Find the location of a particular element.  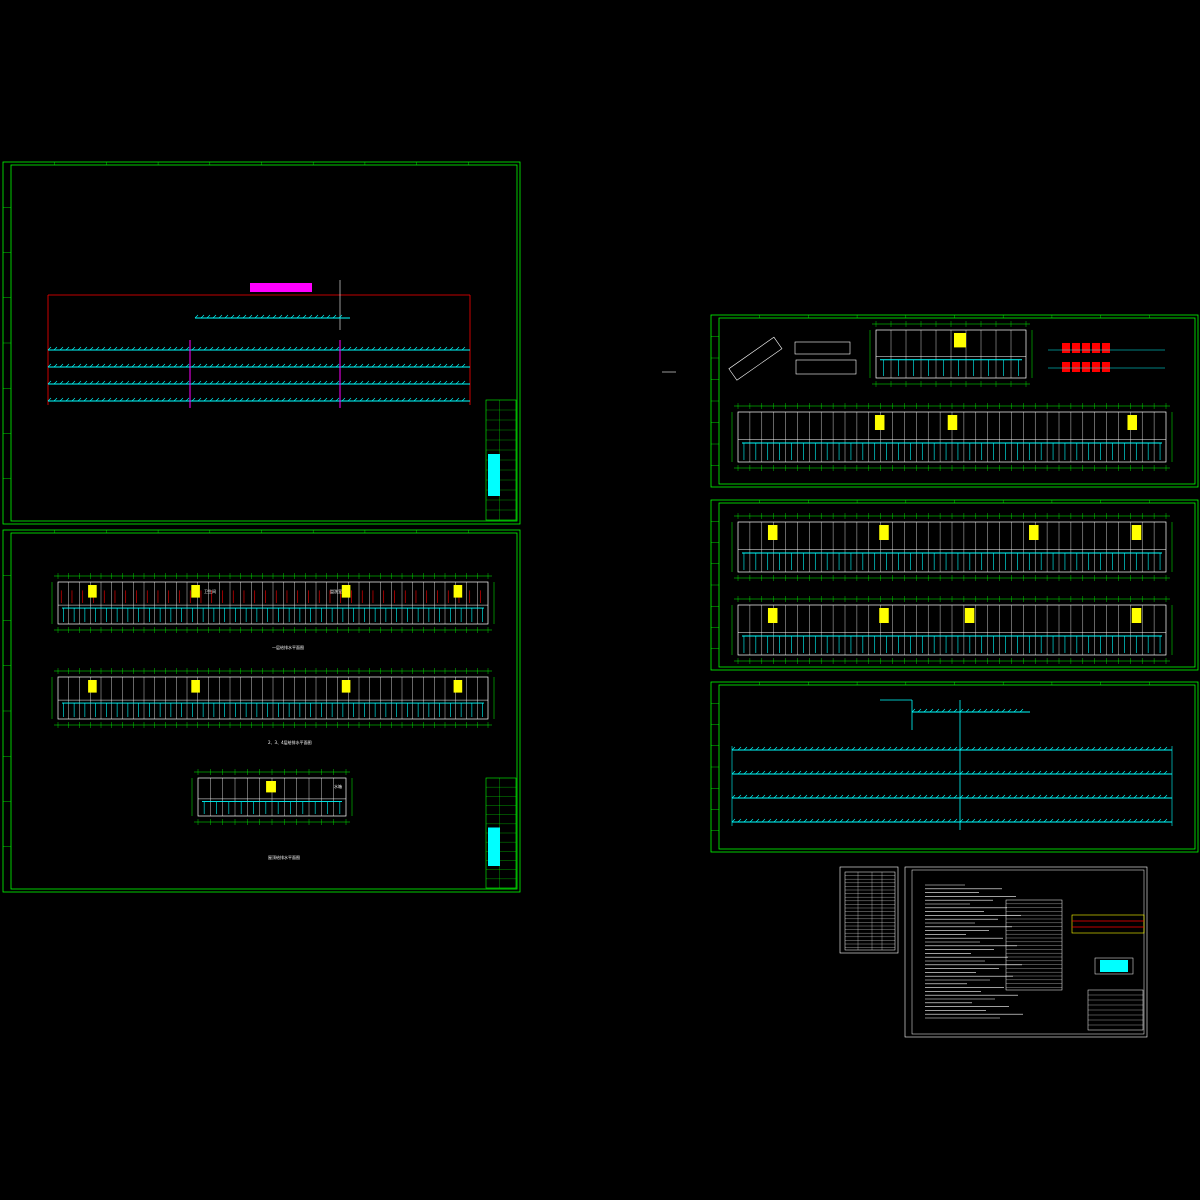

plan-label-upper-floors: 2、3、4层给排水平面图 is located at coordinates (290, 742).